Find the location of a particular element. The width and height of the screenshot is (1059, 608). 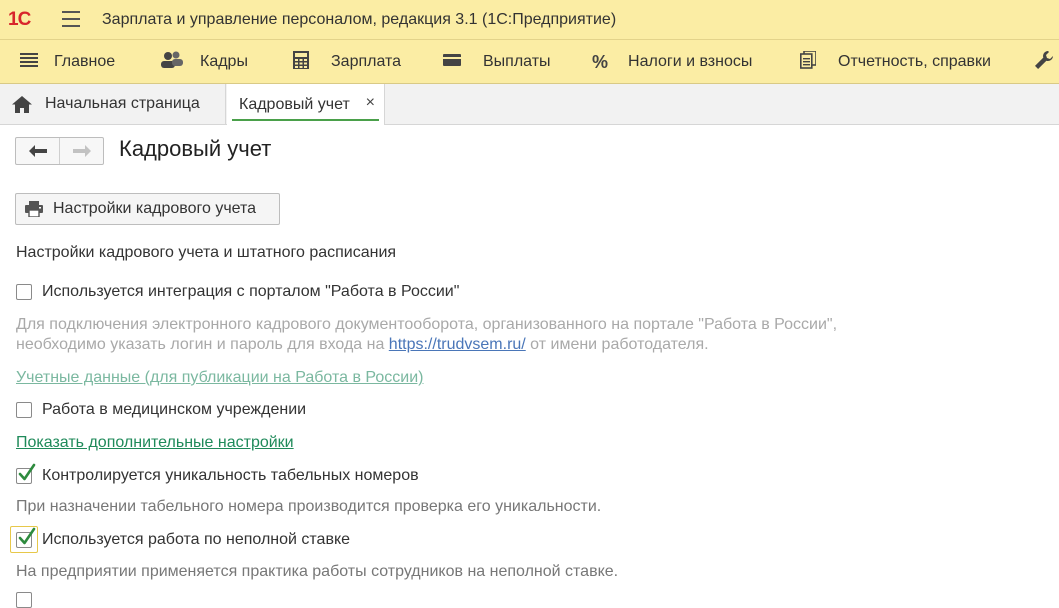

medical-institution-checkbox-row: Работа в медицинском учреждении is located at coordinates (161, 410).